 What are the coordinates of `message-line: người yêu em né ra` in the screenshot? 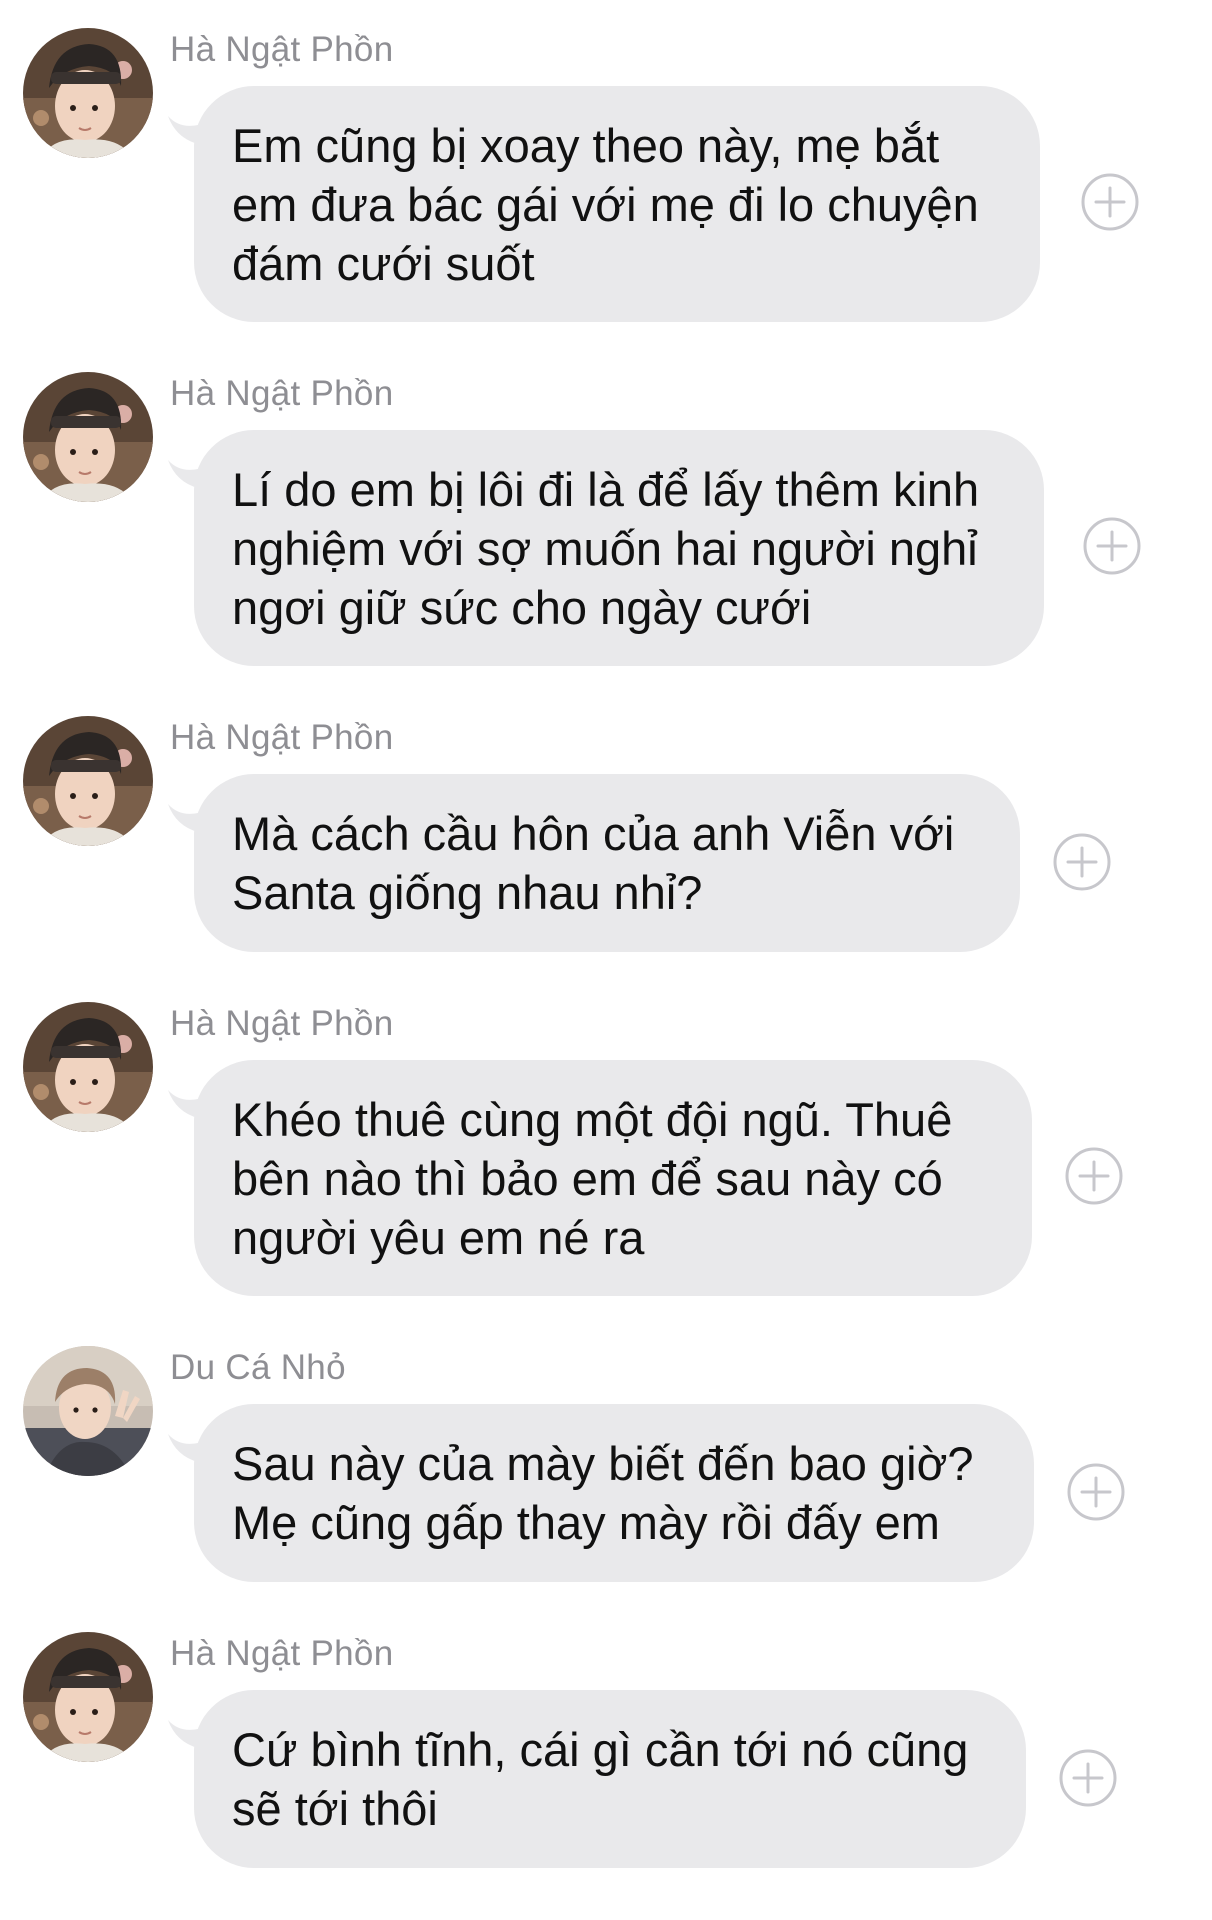 It's located at (438, 1237).